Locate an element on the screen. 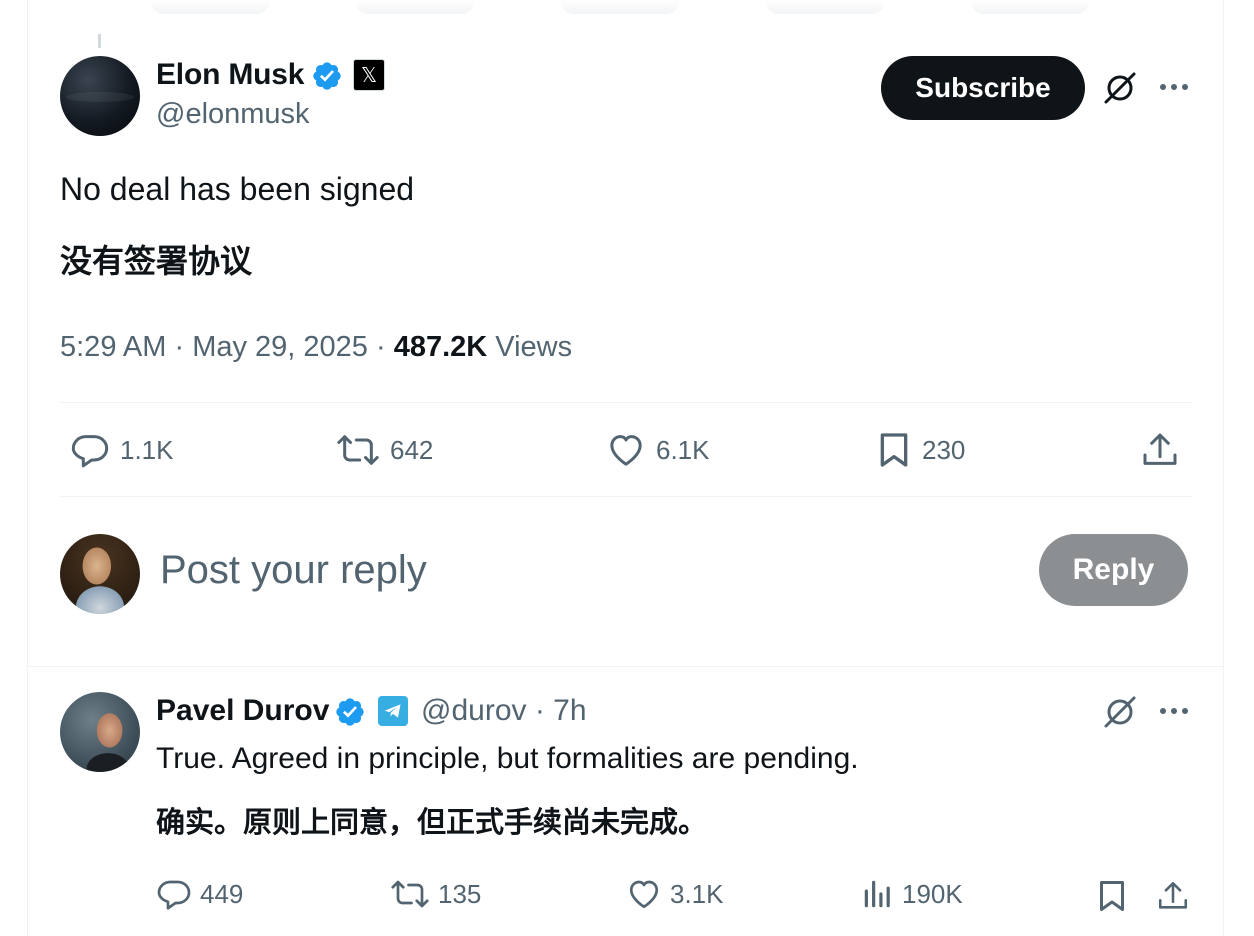 The image size is (1254, 936). reply-author-name: Pavel Durov is located at coordinates (242, 711).